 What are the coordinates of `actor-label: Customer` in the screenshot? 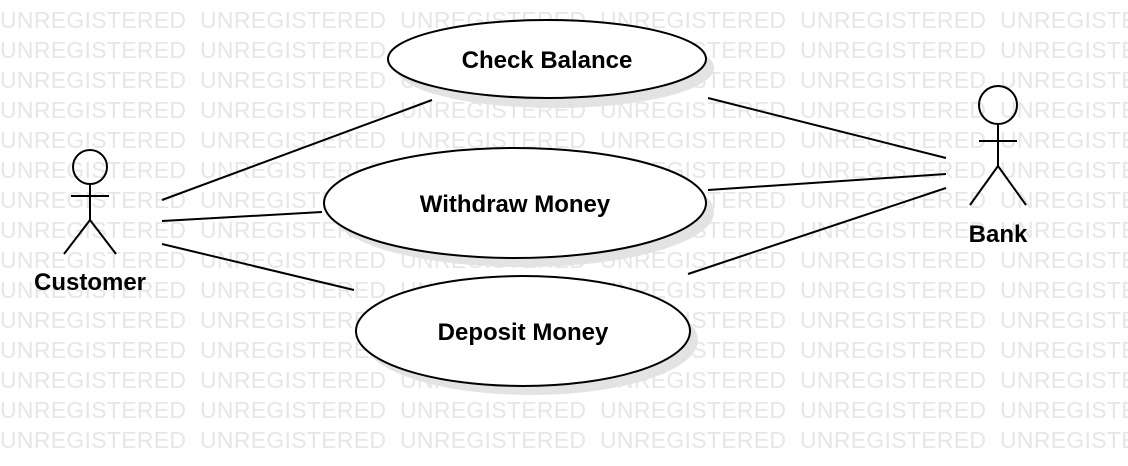 It's located at (90, 282).